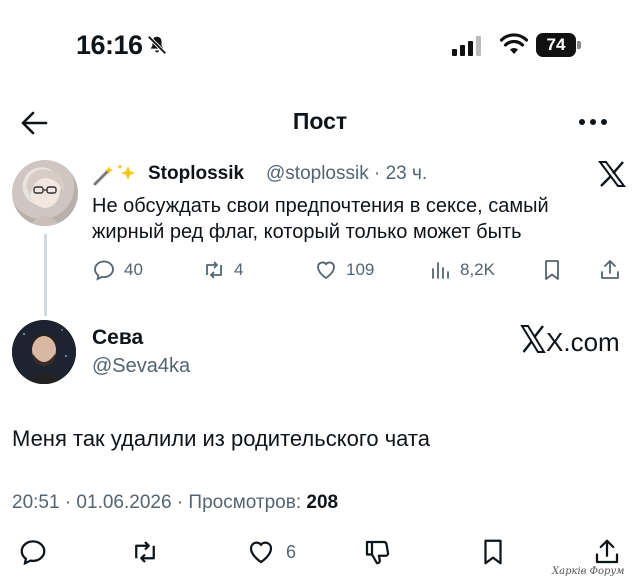 This screenshot has width=640, height=584. I want to click on reply-button: 40, so click(117, 270).